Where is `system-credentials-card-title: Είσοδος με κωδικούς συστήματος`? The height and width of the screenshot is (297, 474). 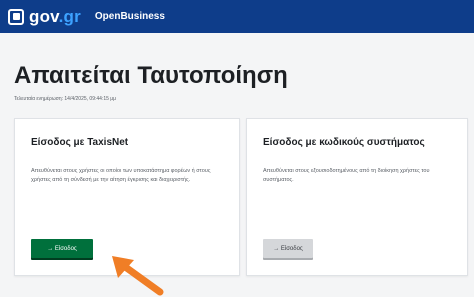 system-credentials-card-title: Είσοδος με κωδικούς συστήματος is located at coordinates (344, 142).